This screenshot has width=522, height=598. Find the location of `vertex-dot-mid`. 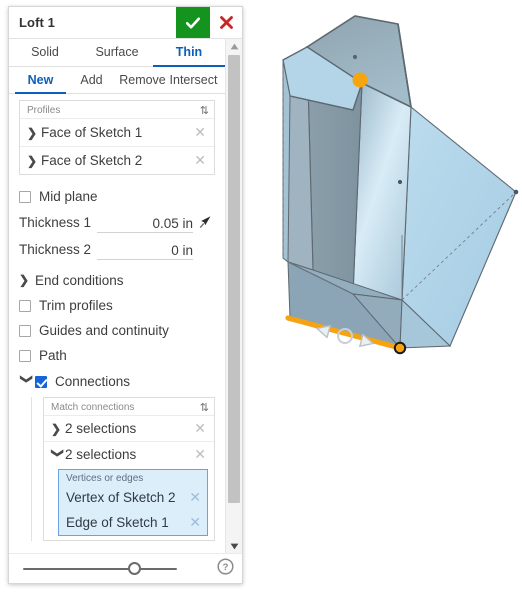

vertex-dot-mid is located at coordinates (400, 182).